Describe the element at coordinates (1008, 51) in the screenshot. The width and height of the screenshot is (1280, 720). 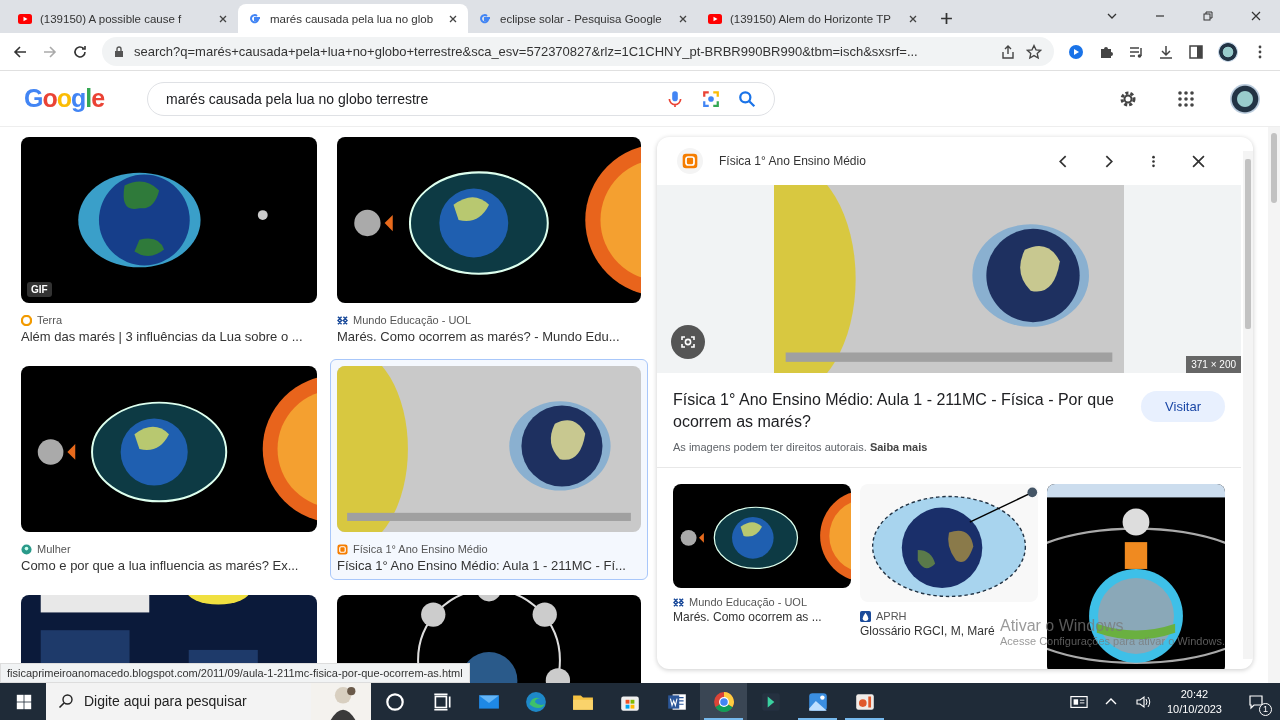
I see `share-icon` at that location.